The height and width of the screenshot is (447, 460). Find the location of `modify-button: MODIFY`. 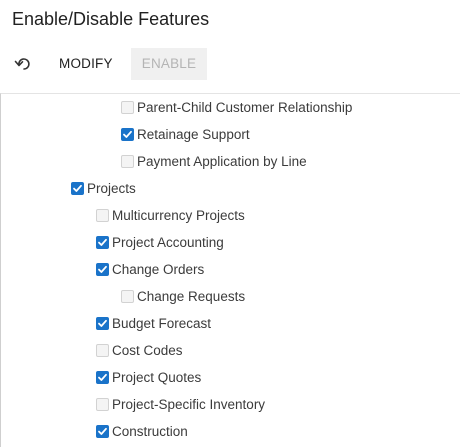

modify-button: MODIFY is located at coordinates (86, 64).